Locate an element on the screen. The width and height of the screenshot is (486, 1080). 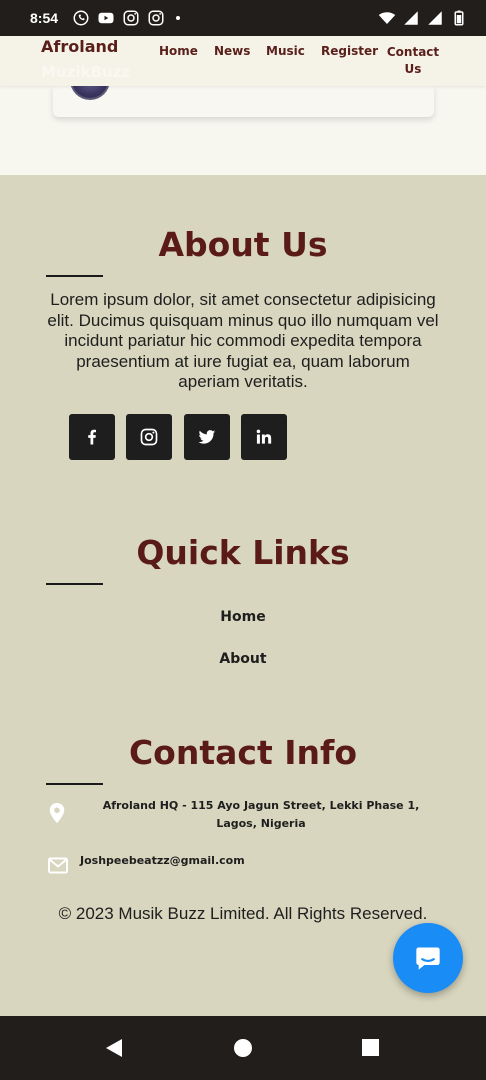
about-title: About Us is located at coordinates (243, 244).